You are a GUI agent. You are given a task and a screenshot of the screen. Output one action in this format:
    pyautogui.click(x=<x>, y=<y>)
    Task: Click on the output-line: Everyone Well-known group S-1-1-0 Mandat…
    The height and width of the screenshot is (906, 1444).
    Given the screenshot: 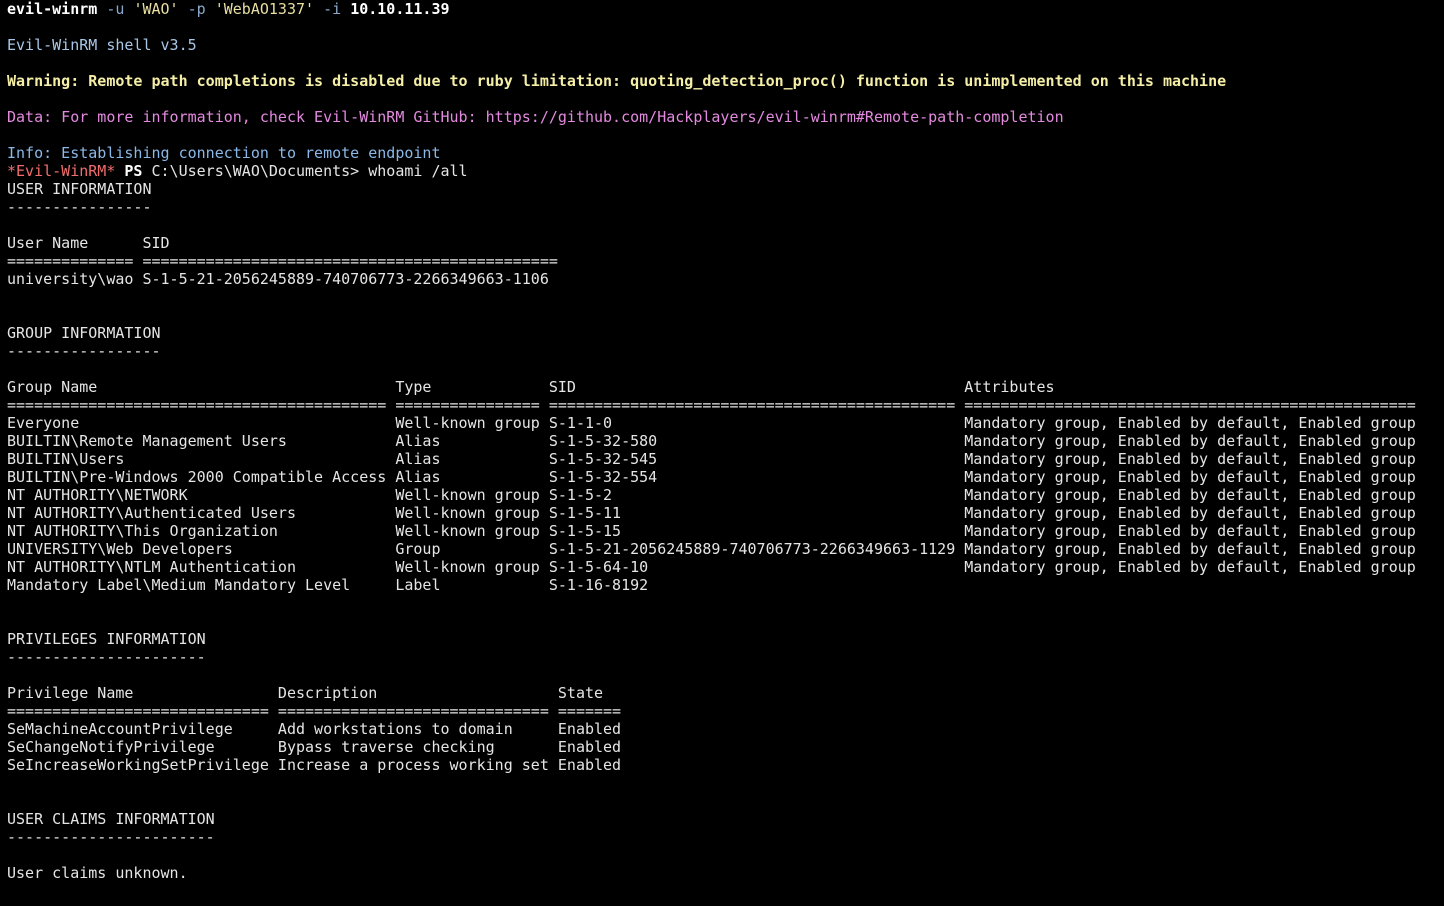 What is the action you would take?
    pyautogui.click(x=711, y=423)
    